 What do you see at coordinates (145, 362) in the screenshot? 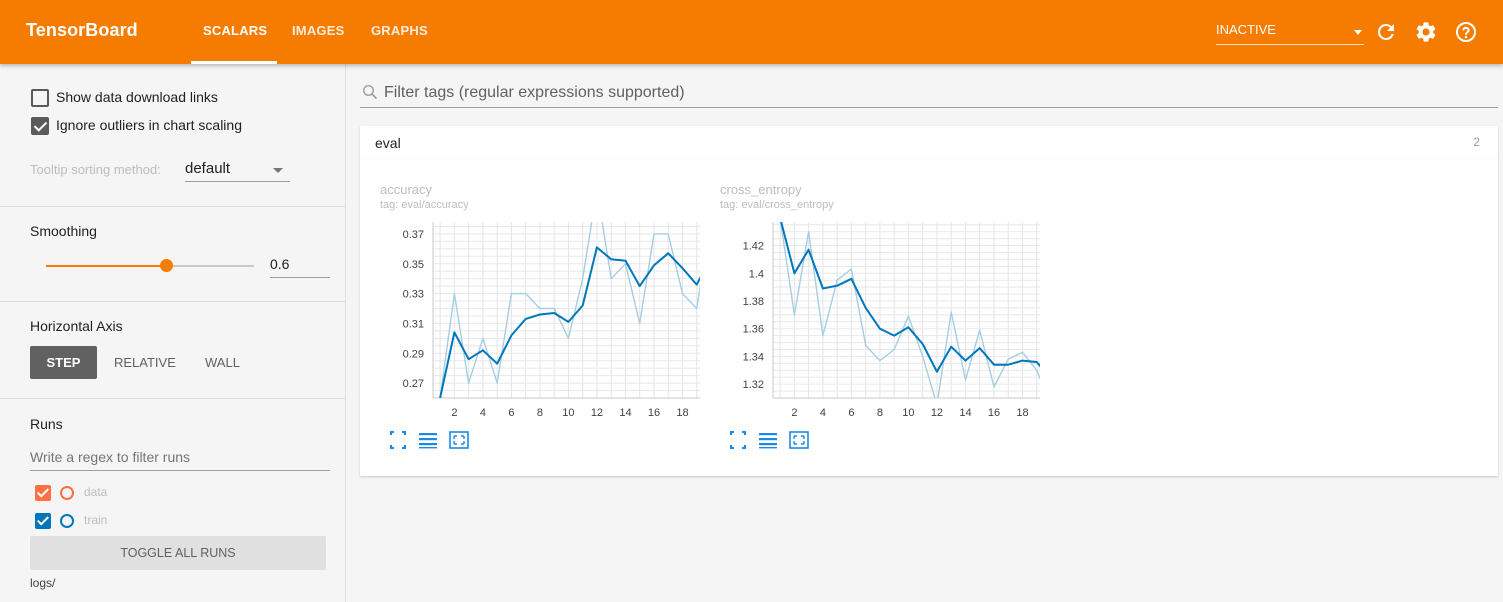
I see `axis-relative-button: RELATIVE` at bounding box center [145, 362].